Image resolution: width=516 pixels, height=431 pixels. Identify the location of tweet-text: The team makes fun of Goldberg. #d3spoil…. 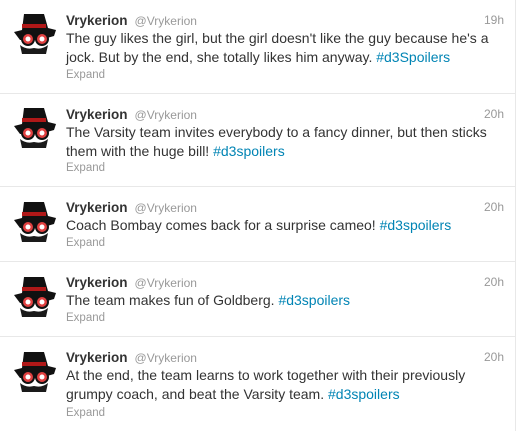
(283, 300).